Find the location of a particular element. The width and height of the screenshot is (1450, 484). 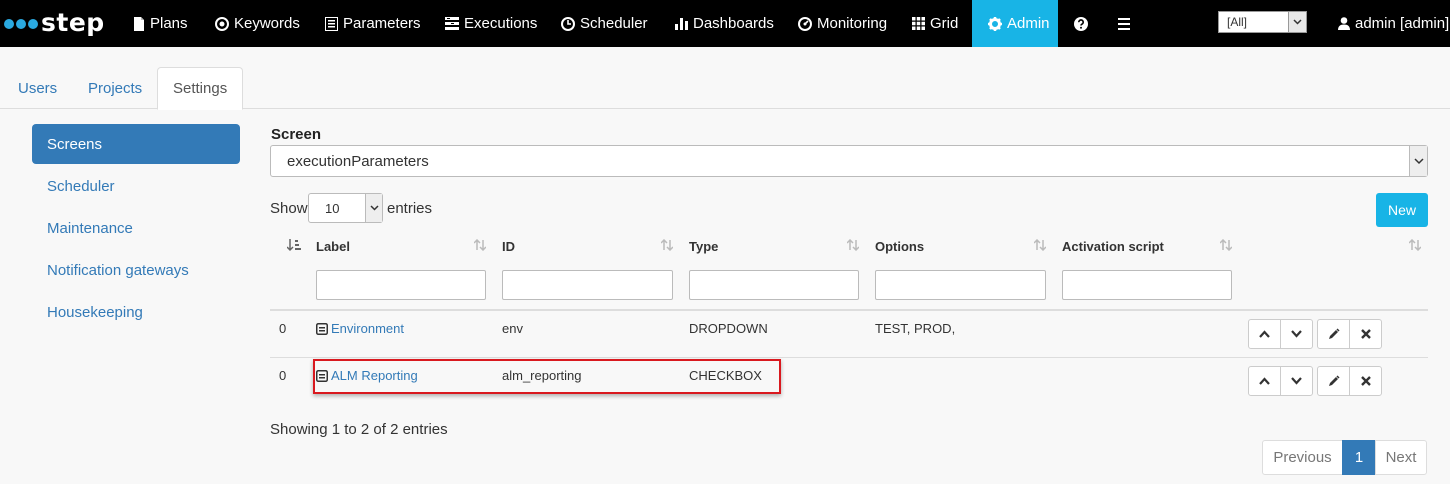

sidebar-item-notification-gateways: Notification gateways is located at coordinates (136, 270).